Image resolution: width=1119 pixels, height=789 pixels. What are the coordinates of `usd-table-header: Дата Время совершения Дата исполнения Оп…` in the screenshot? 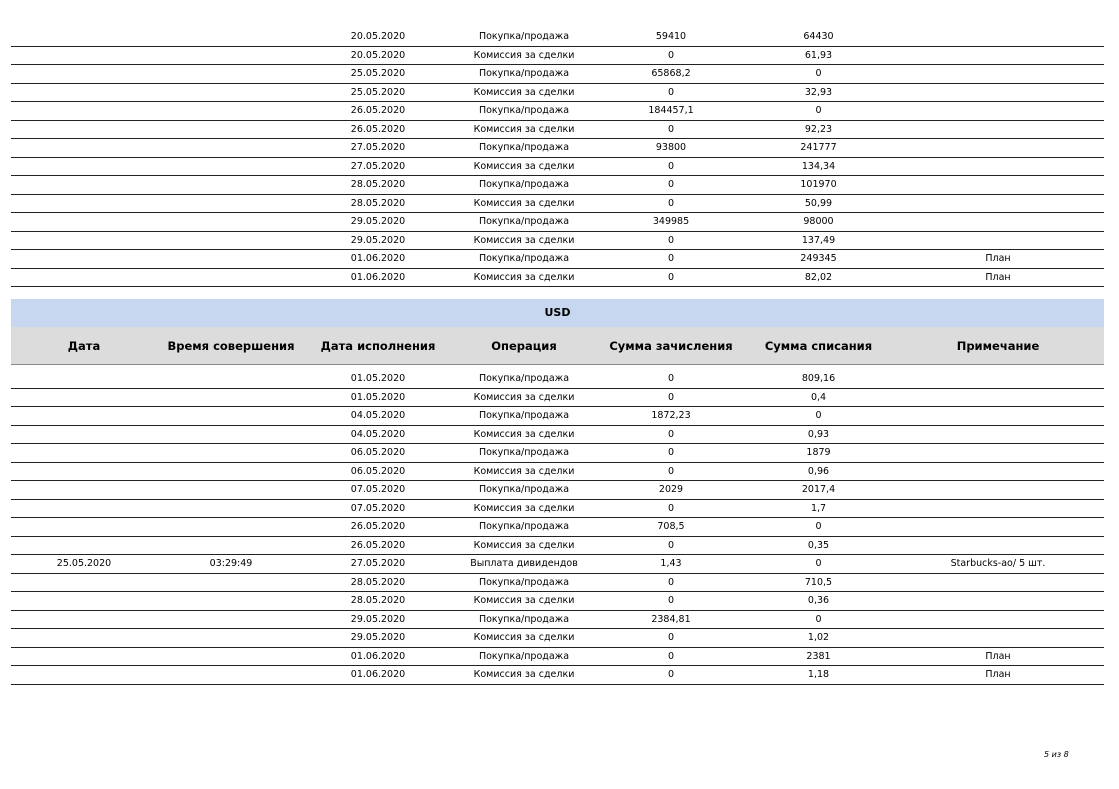 It's located at (557, 346).